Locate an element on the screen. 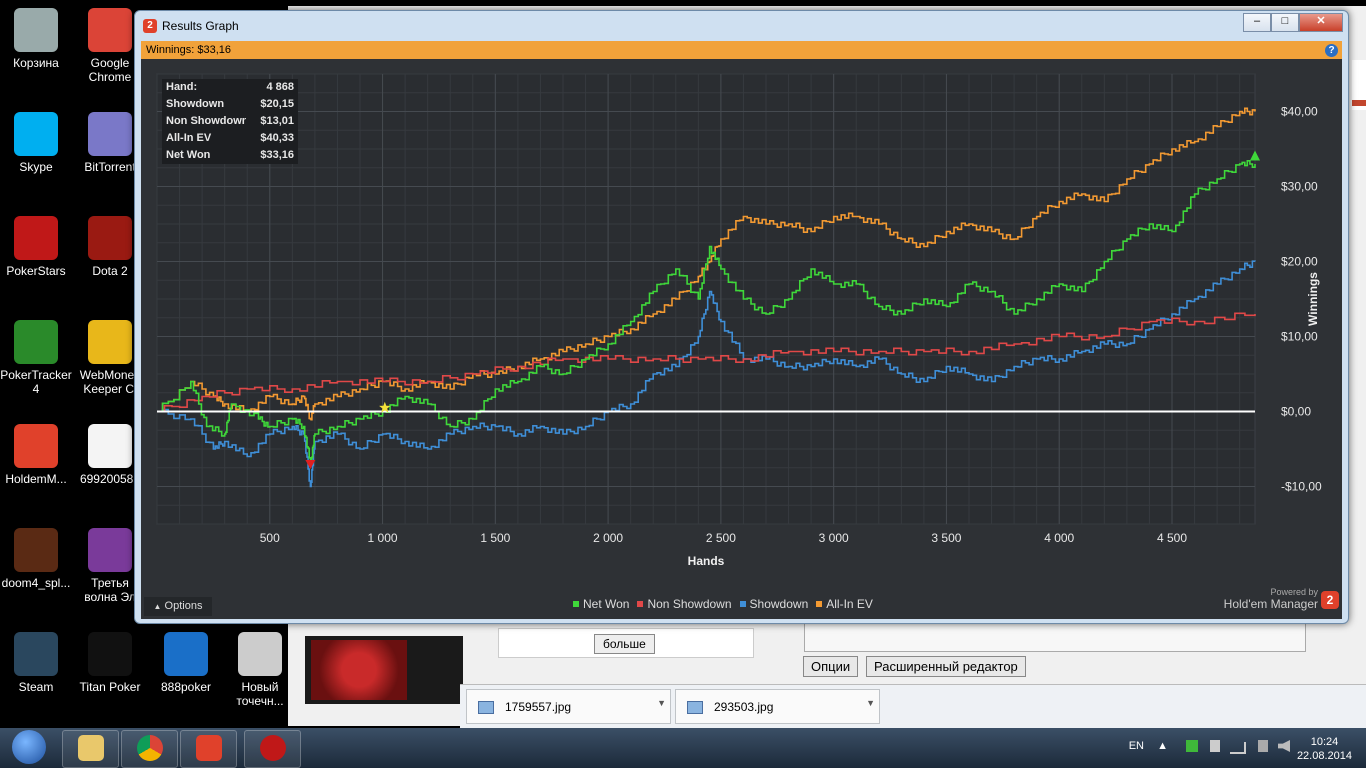 The height and width of the screenshot is (768, 1366). download-item: 1759557.jpg ▼ is located at coordinates (568, 706).